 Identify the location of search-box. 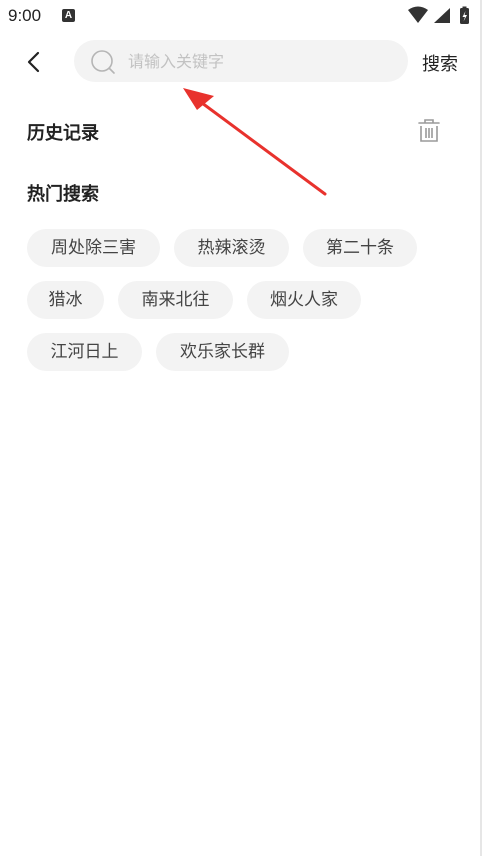
(241, 61).